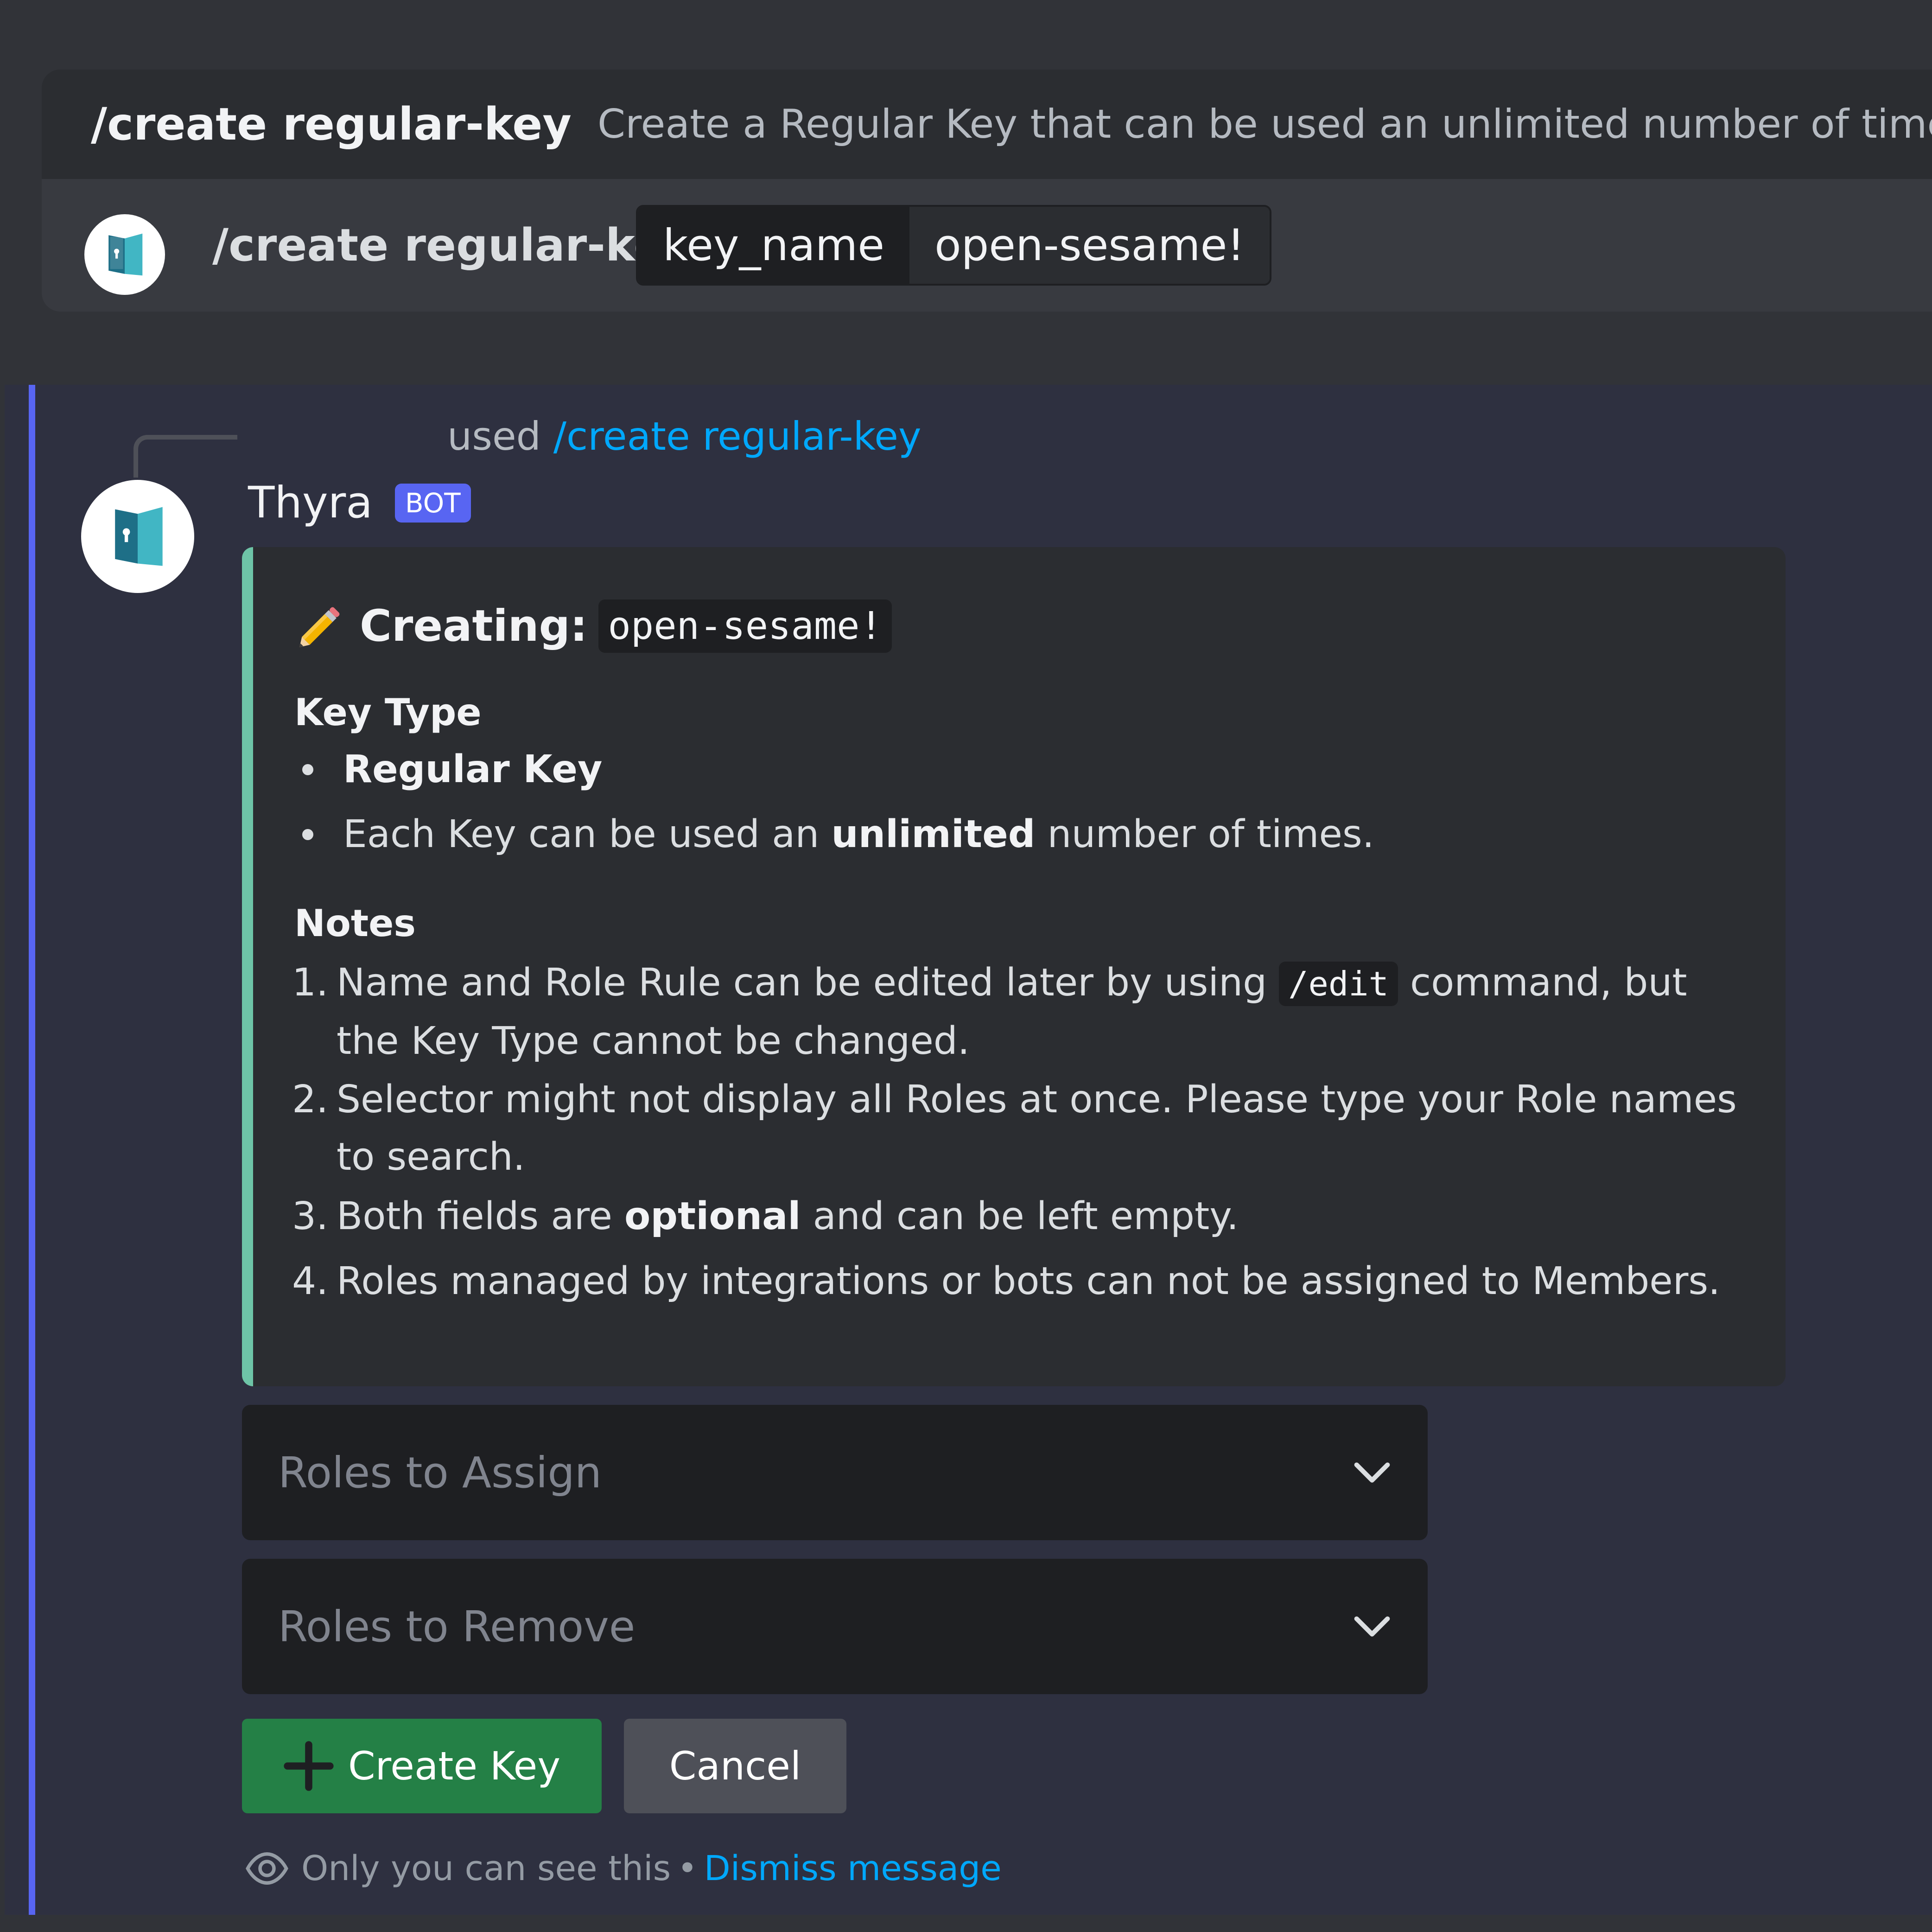 This screenshot has width=1932, height=1932. I want to click on bottom-strip, so click(966, 1924).